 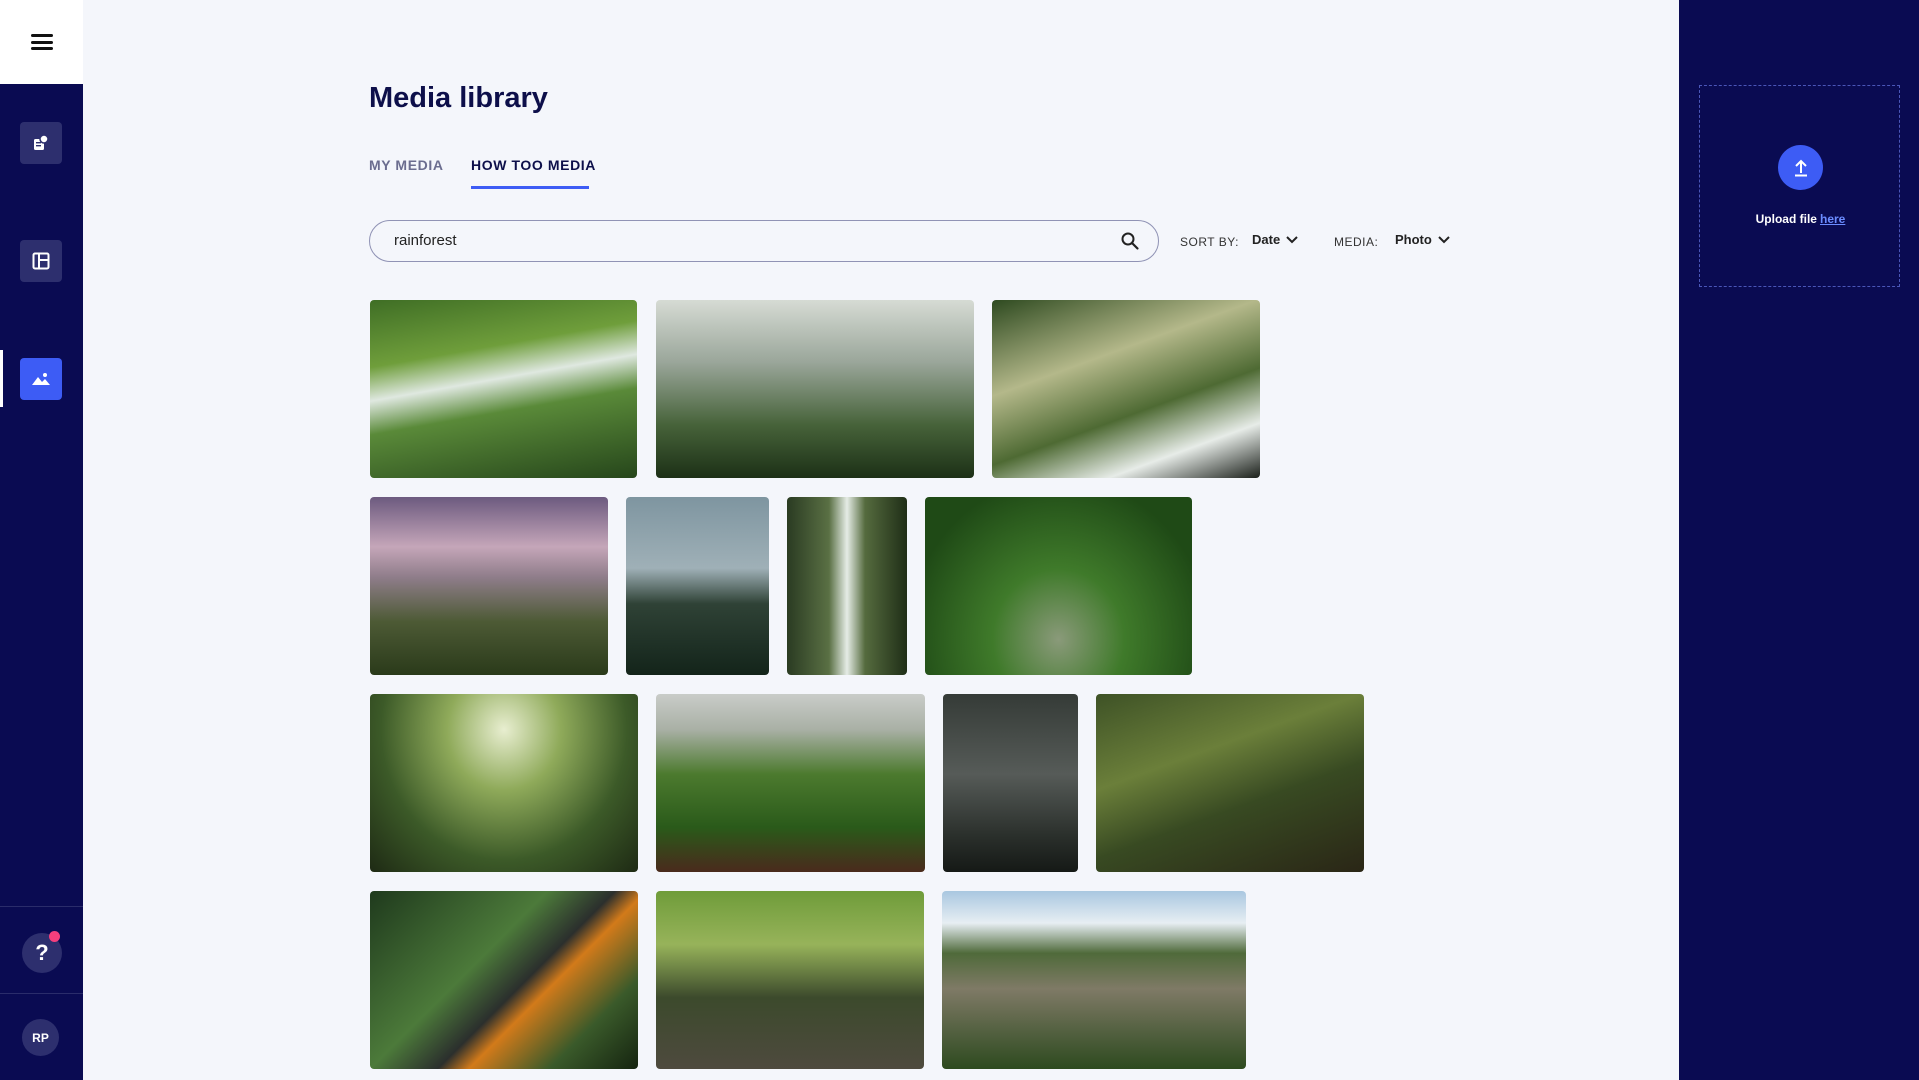 What do you see at coordinates (1130, 241) in the screenshot?
I see `search-icon` at bounding box center [1130, 241].